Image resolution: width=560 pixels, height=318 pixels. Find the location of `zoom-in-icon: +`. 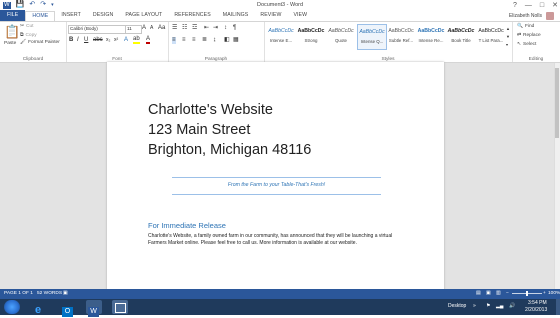

zoom-in-icon: + is located at coordinates (544, 294).